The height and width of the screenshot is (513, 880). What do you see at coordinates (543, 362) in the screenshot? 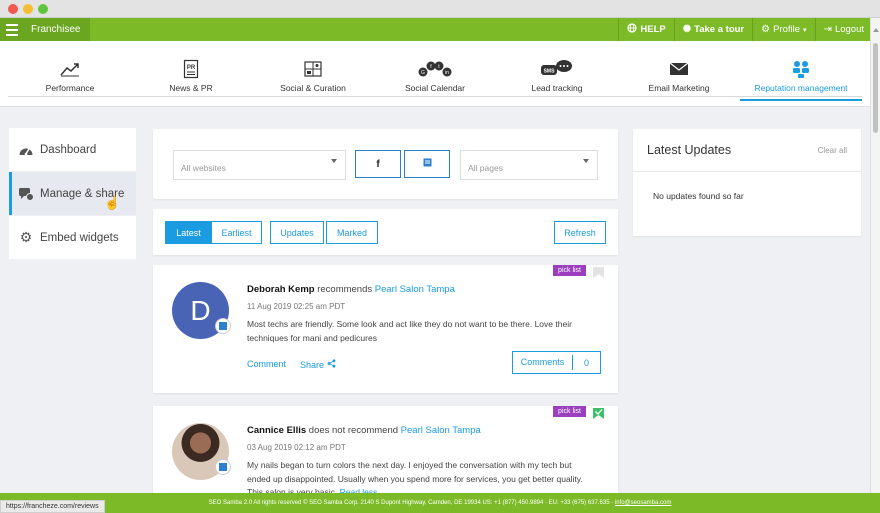
I see `comments-label: Comments` at bounding box center [543, 362].